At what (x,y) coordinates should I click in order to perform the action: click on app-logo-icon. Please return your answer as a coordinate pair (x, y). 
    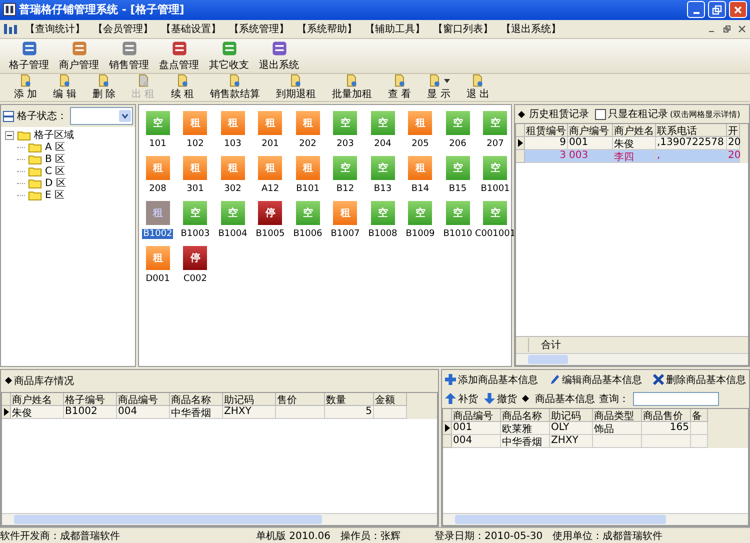
    Looking at the image, I should click on (9, 9).